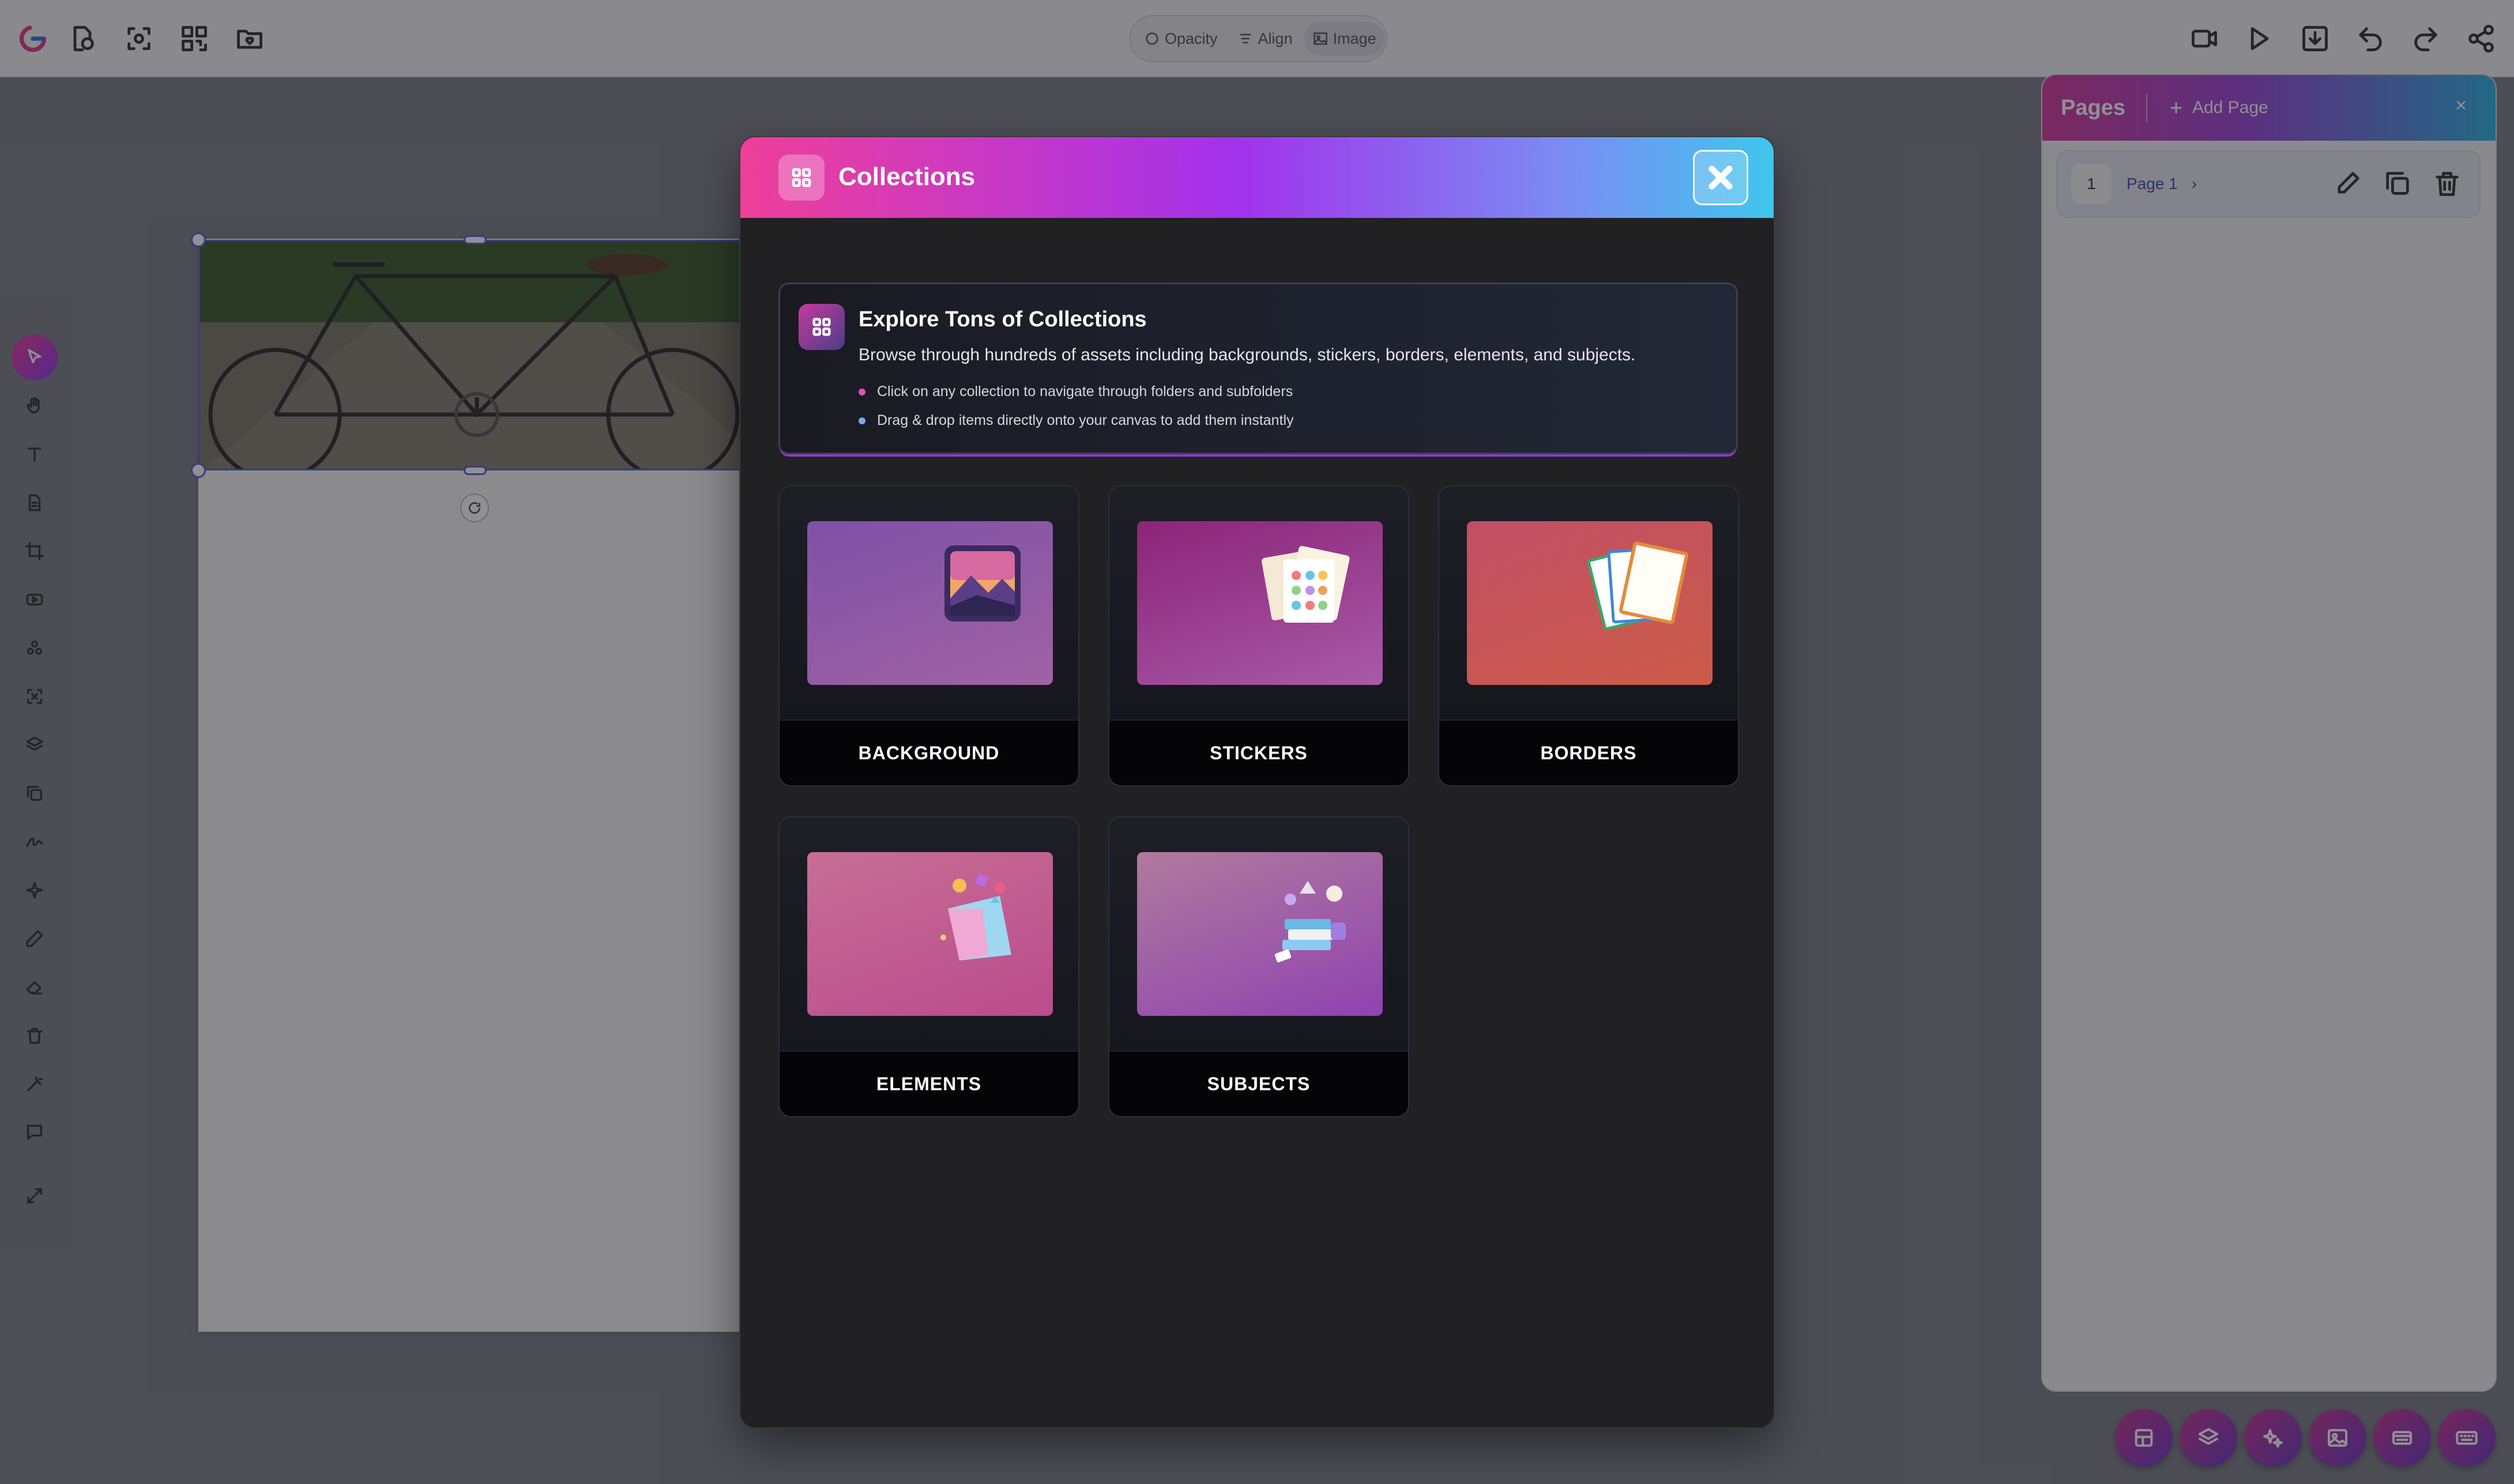  What do you see at coordinates (2194, 184) in the screenshot?
I see `chevron-right-icon: ›` at bounding box center [2194, 184].